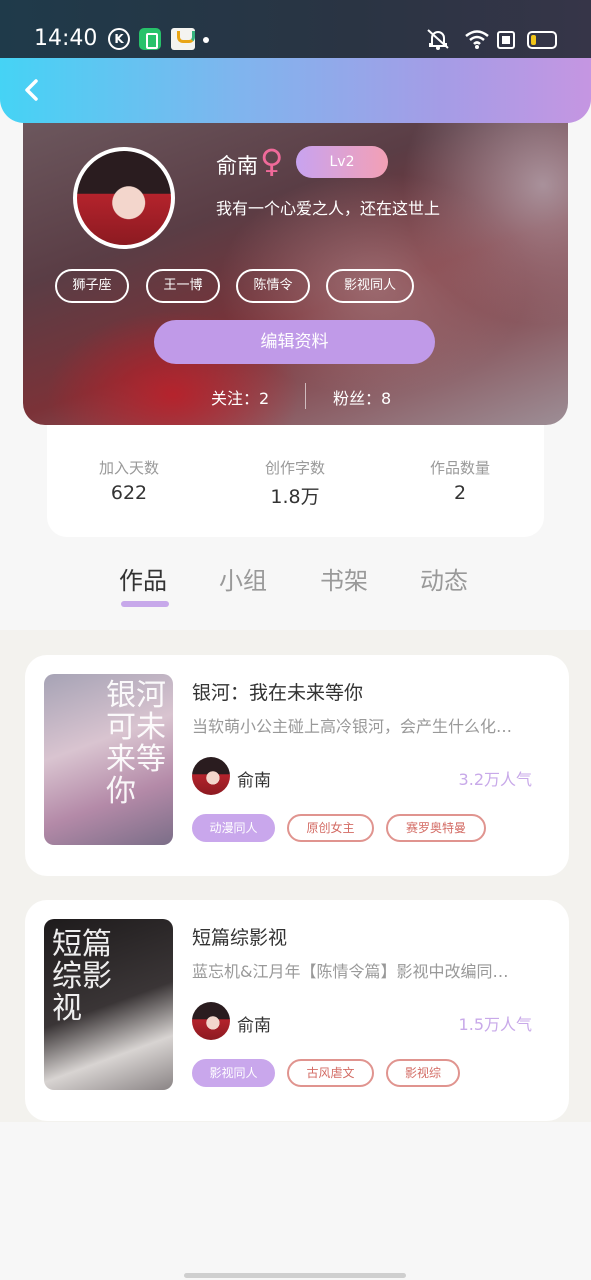 This screenshot has height=1280, width=591. I want to click on tab-groups: 小组, so click(243, 578).